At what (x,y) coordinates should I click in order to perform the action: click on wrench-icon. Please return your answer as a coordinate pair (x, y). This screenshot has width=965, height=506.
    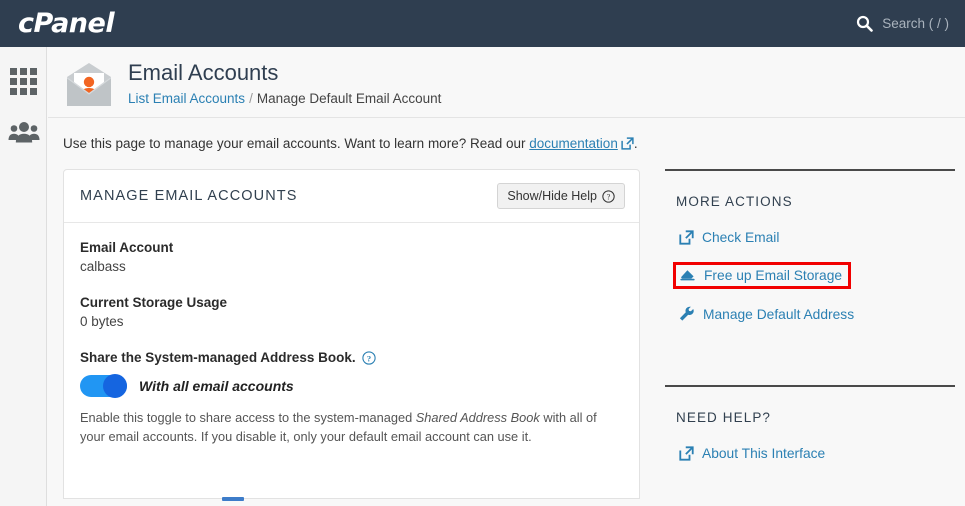
    Looking at the image, I should click on (687, 314).